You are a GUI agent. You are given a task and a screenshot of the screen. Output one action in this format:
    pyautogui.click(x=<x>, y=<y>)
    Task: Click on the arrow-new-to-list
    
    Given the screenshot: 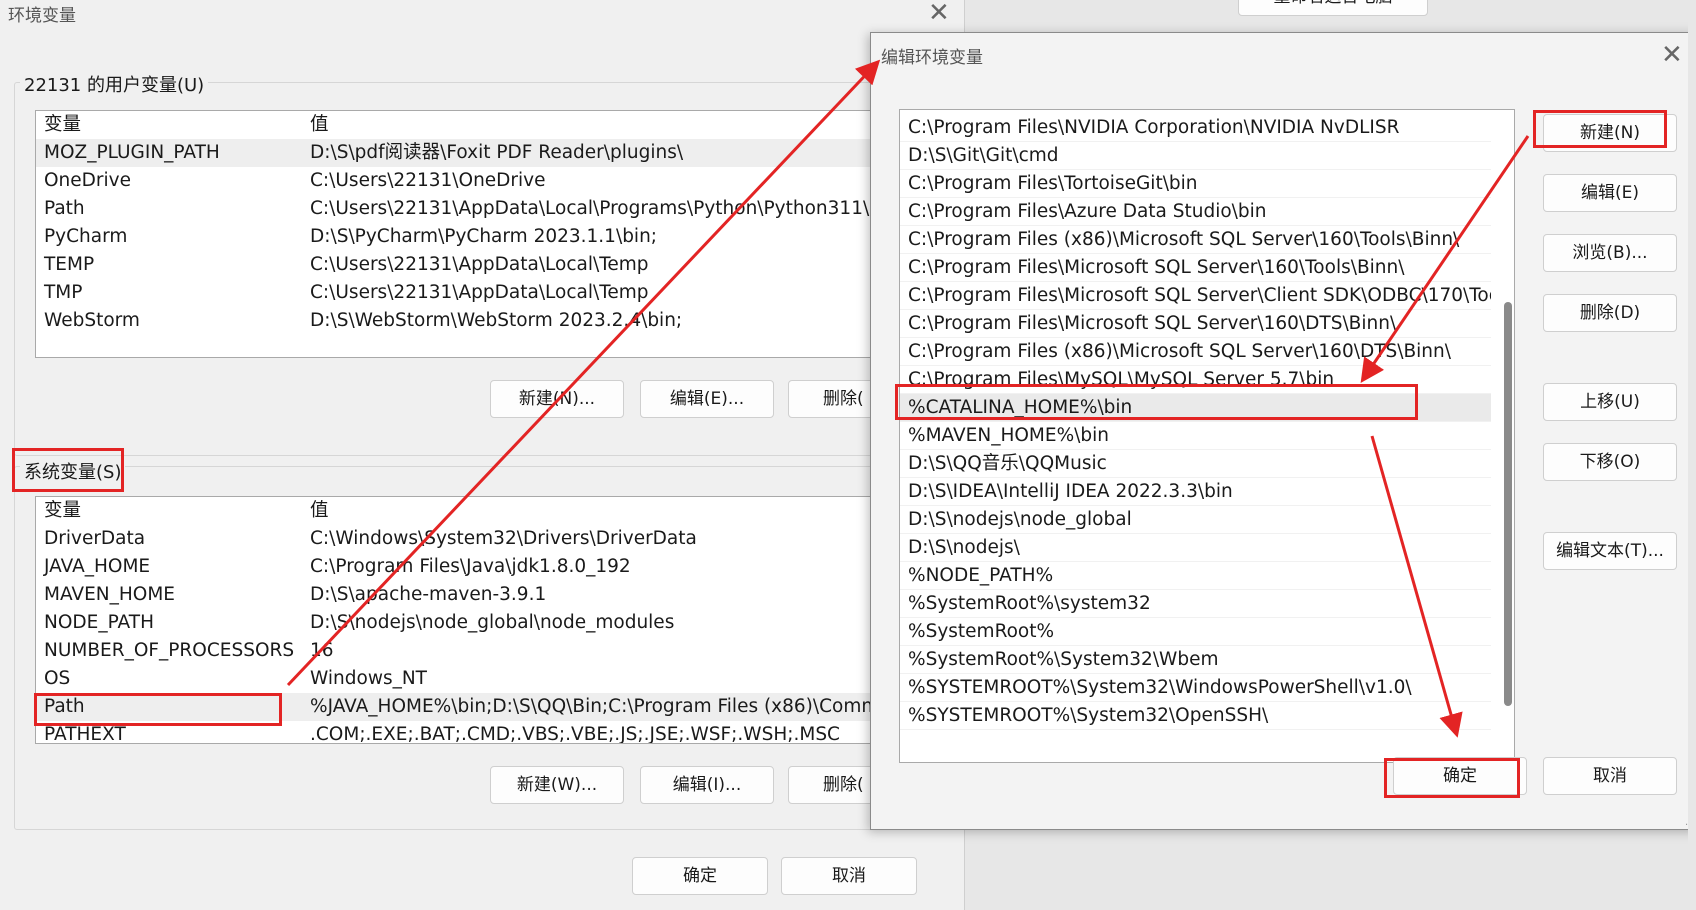 What is the action you would take?
    pyautogui.click(x=1445, y=259)
    